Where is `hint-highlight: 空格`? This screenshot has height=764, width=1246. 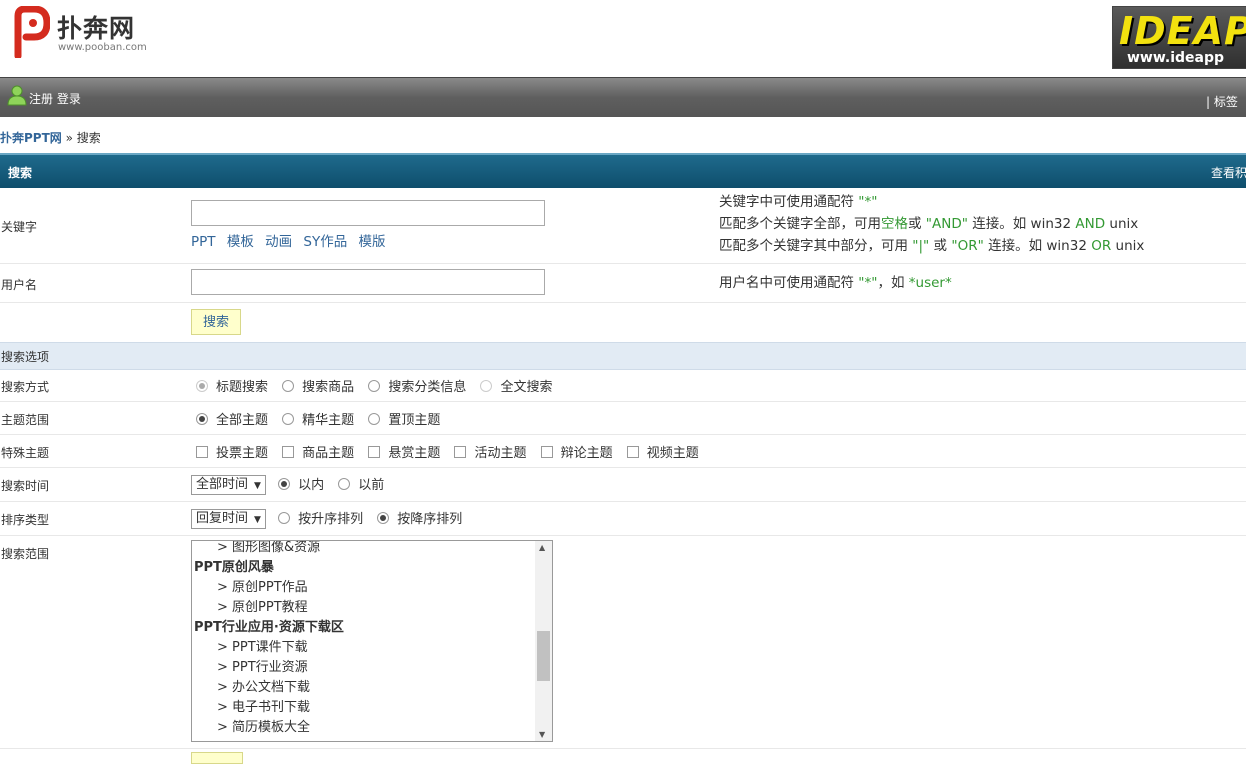
hint-highlight: 空格 is located at coordinates (894, 224).